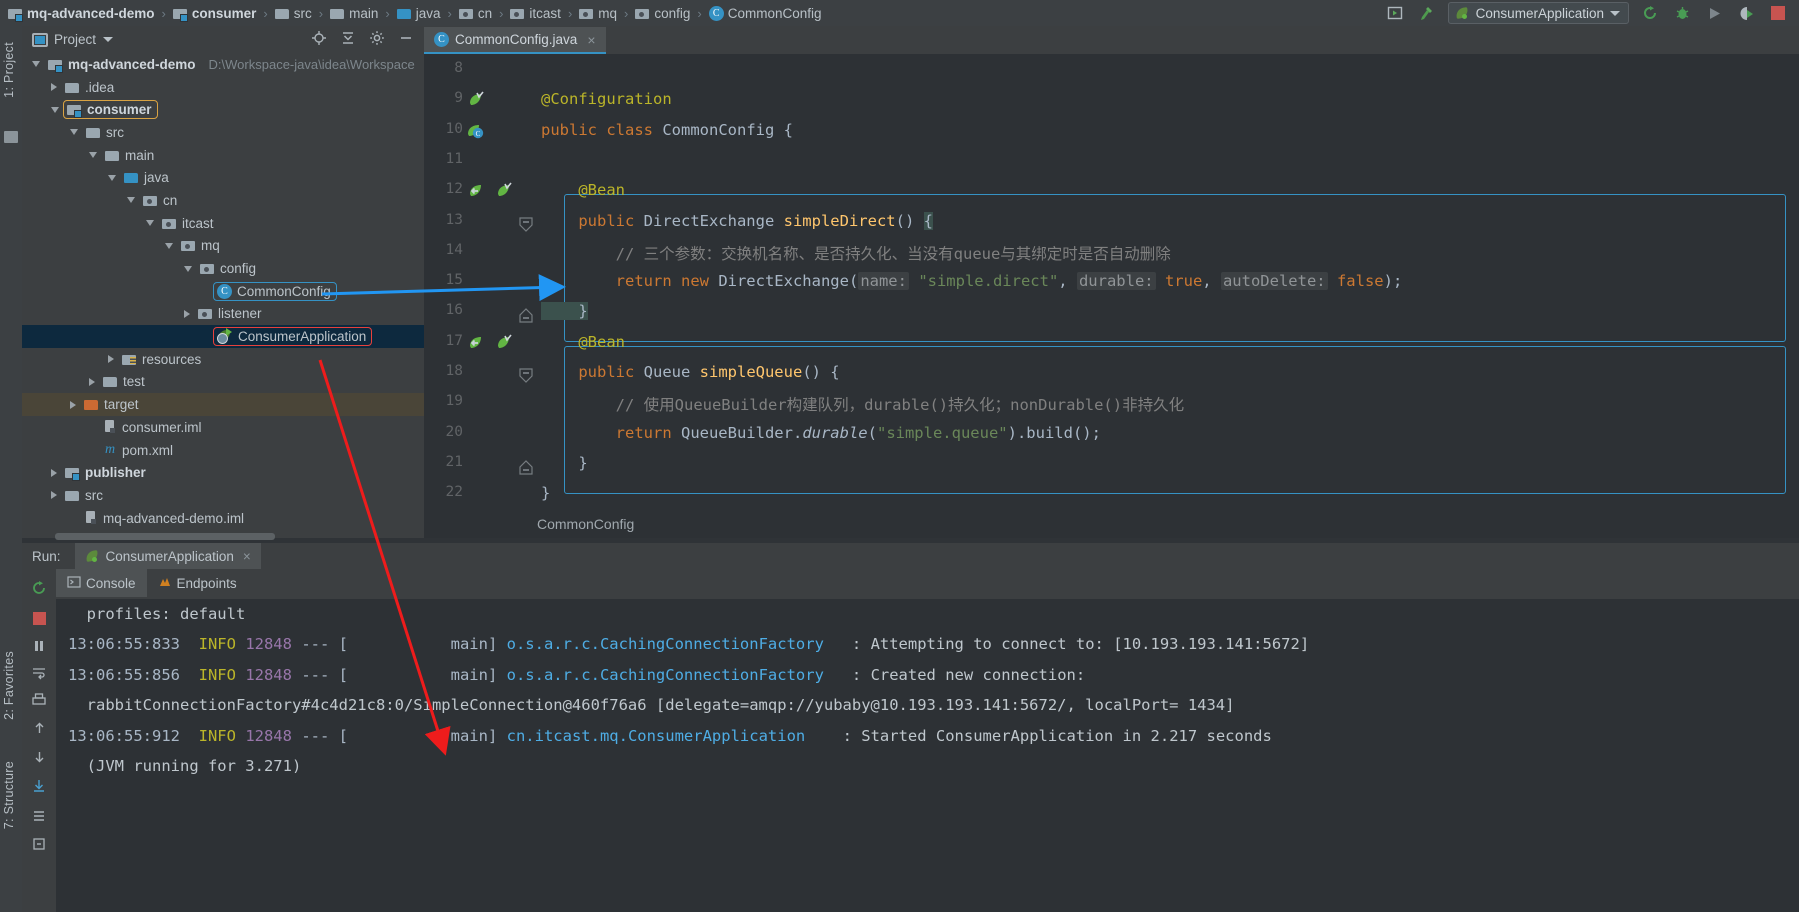 This screenshot has width=1799, height=912. What do you see at coordinates (223, 427) in the screenshot?
I see `tree-item-consumer-iml: consumer.iml` at bounding box center [223, 427].